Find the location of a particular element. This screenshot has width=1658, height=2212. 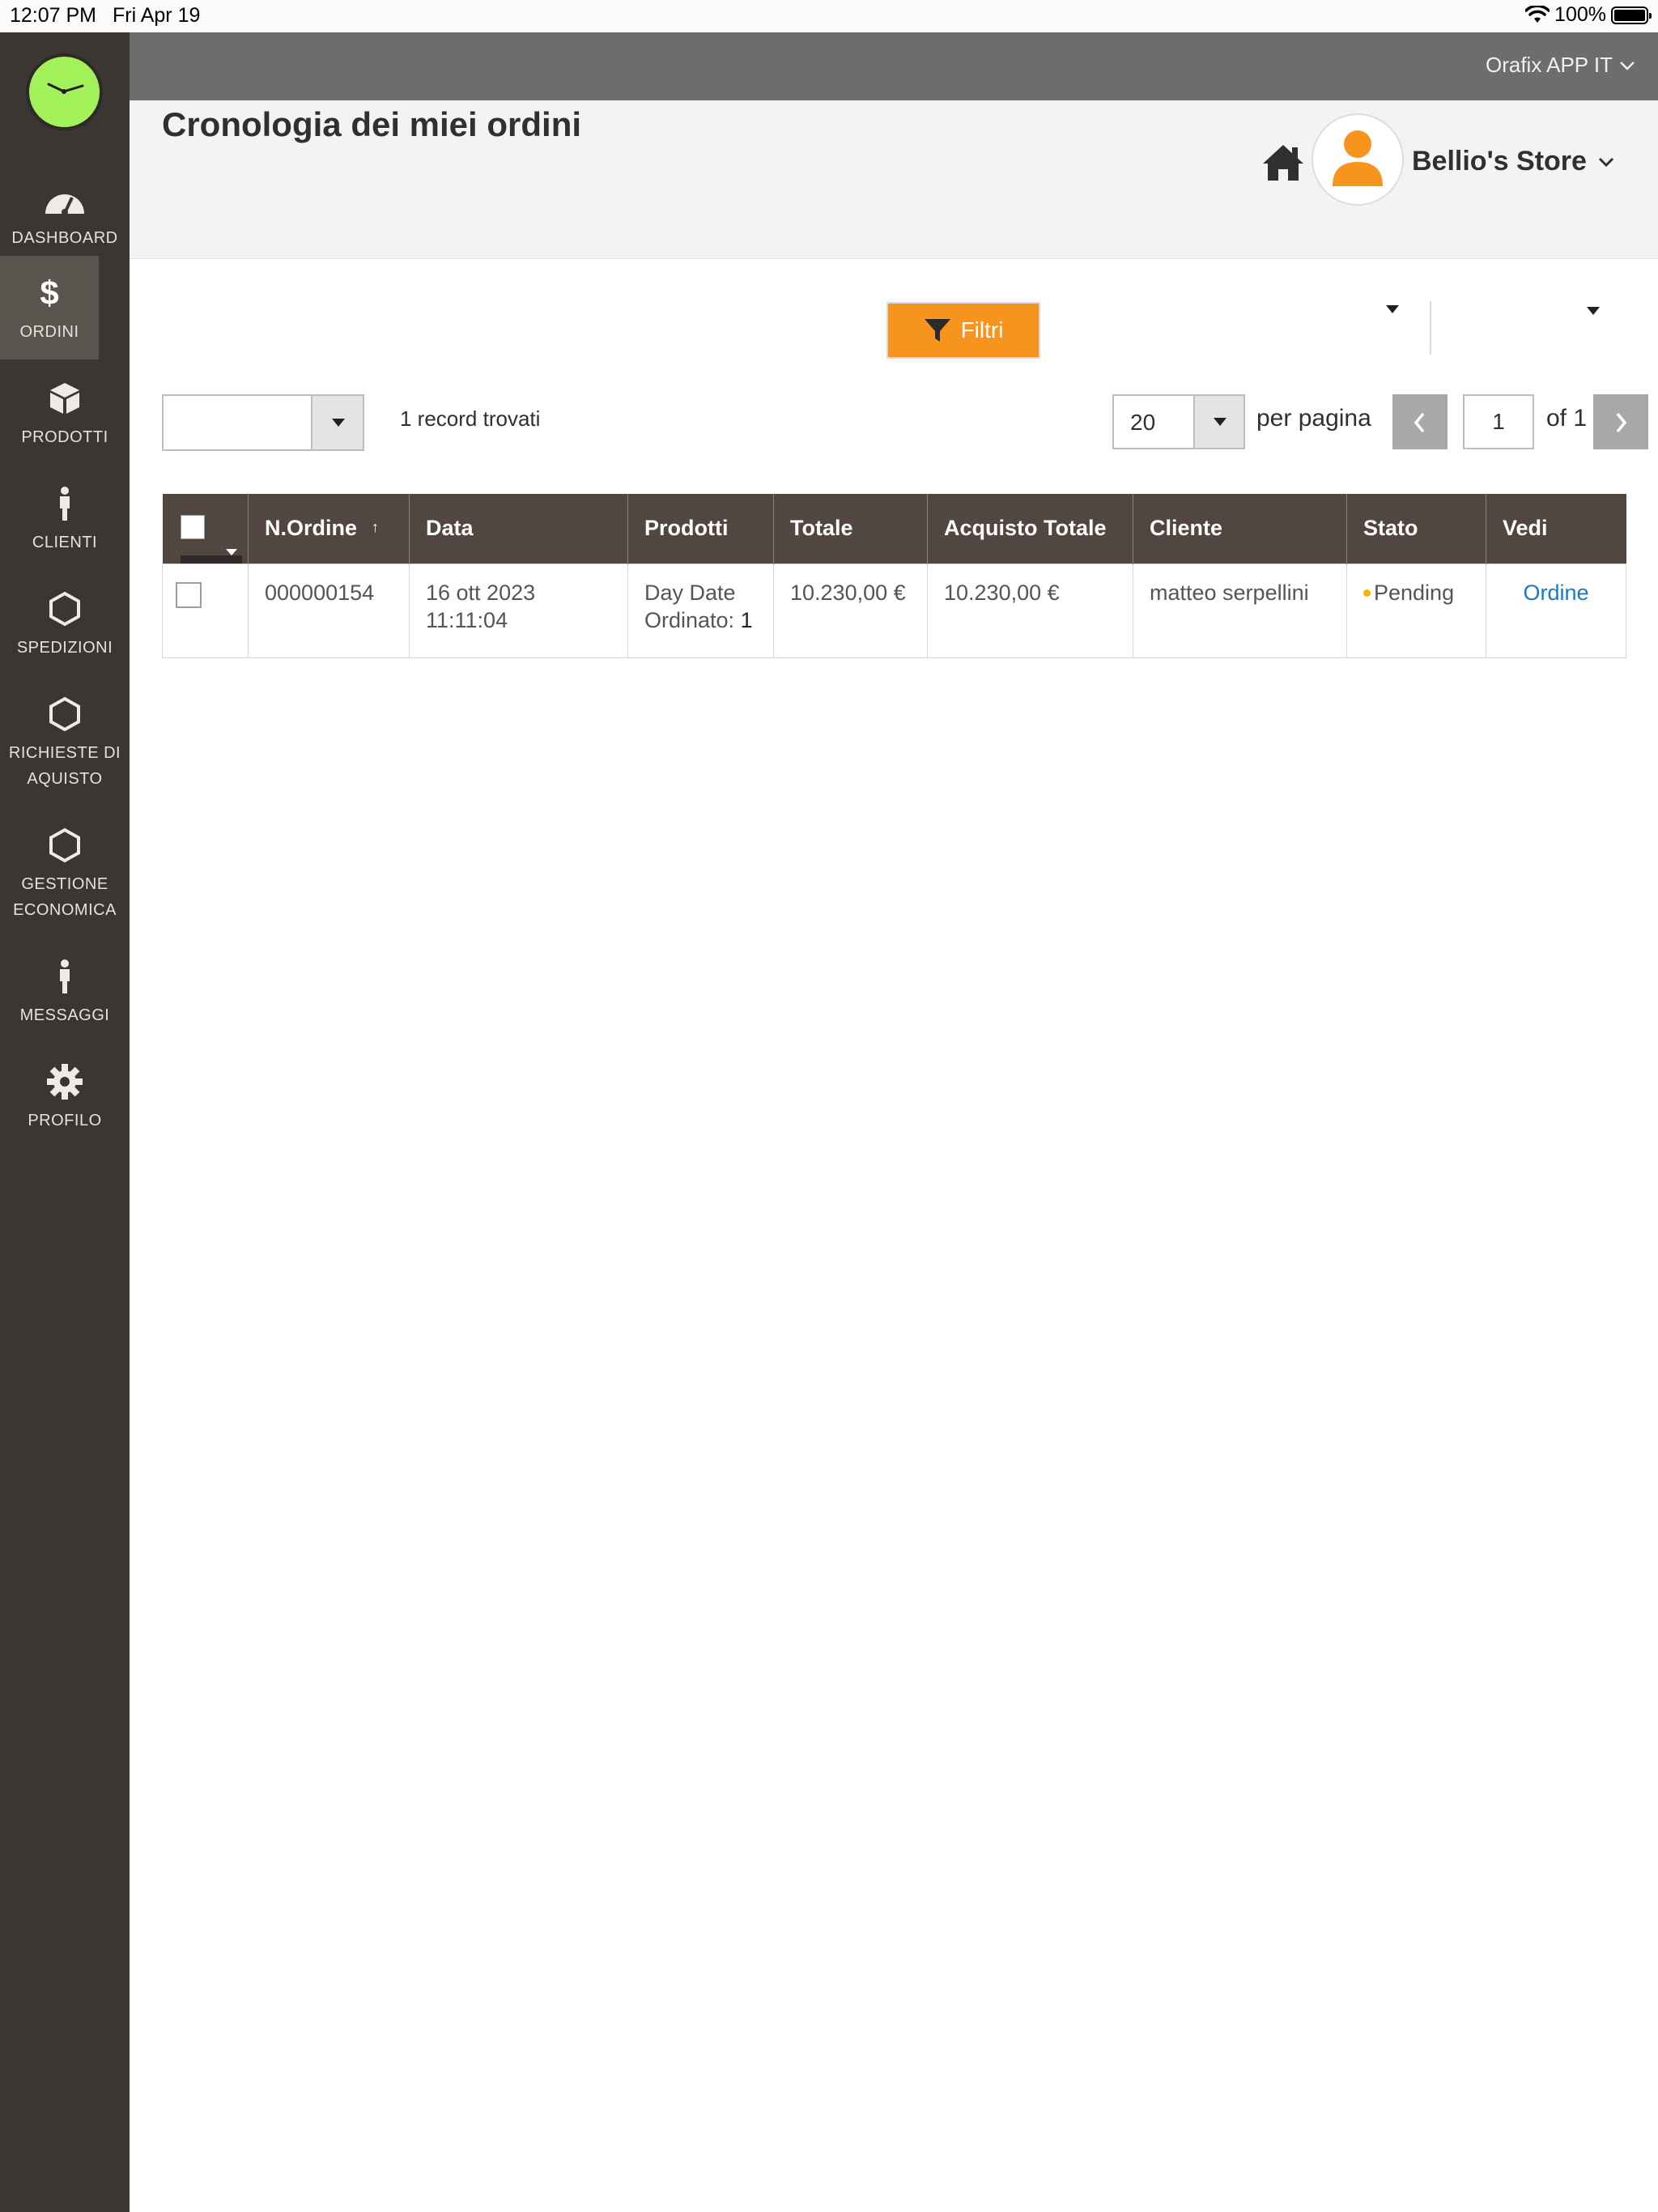

sidebar-item-dashboard: DASHBOARD is located at coordinates (65, 214).